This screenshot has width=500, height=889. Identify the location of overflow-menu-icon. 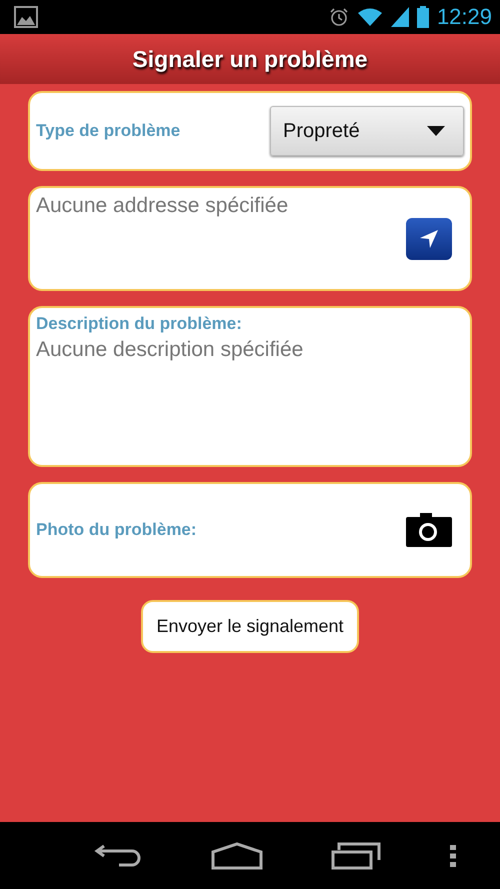
(453, 855).